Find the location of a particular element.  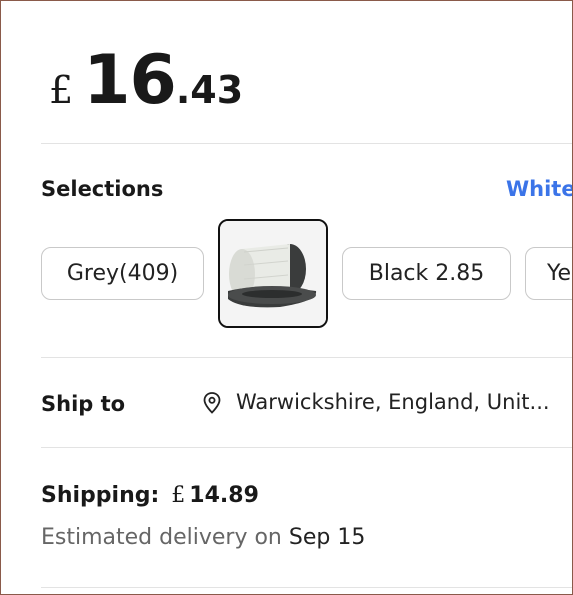

shipping-label: Shipping: is located at coordinates (100, 495).